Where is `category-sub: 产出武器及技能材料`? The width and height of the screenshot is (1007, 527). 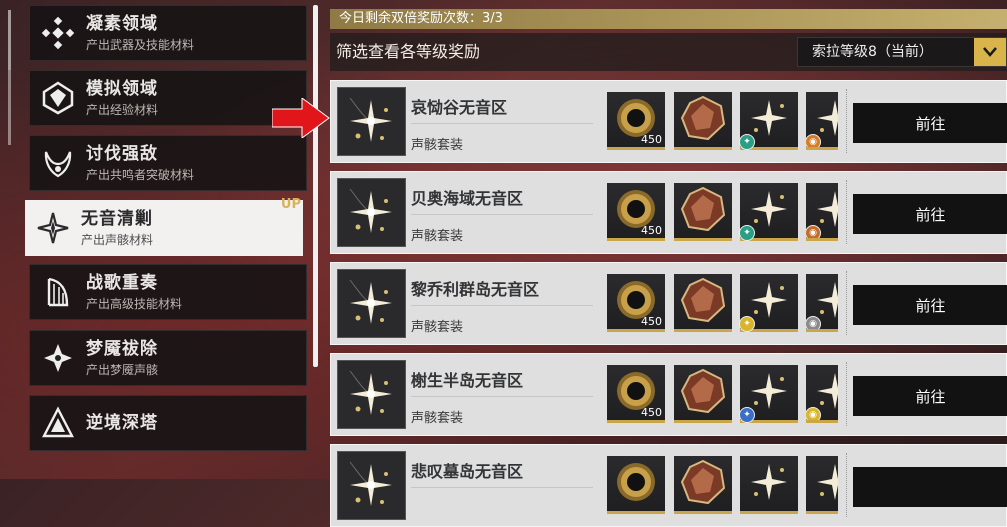
category-sub: 产出武器及技能材料 is located at coordinates (140, 44).